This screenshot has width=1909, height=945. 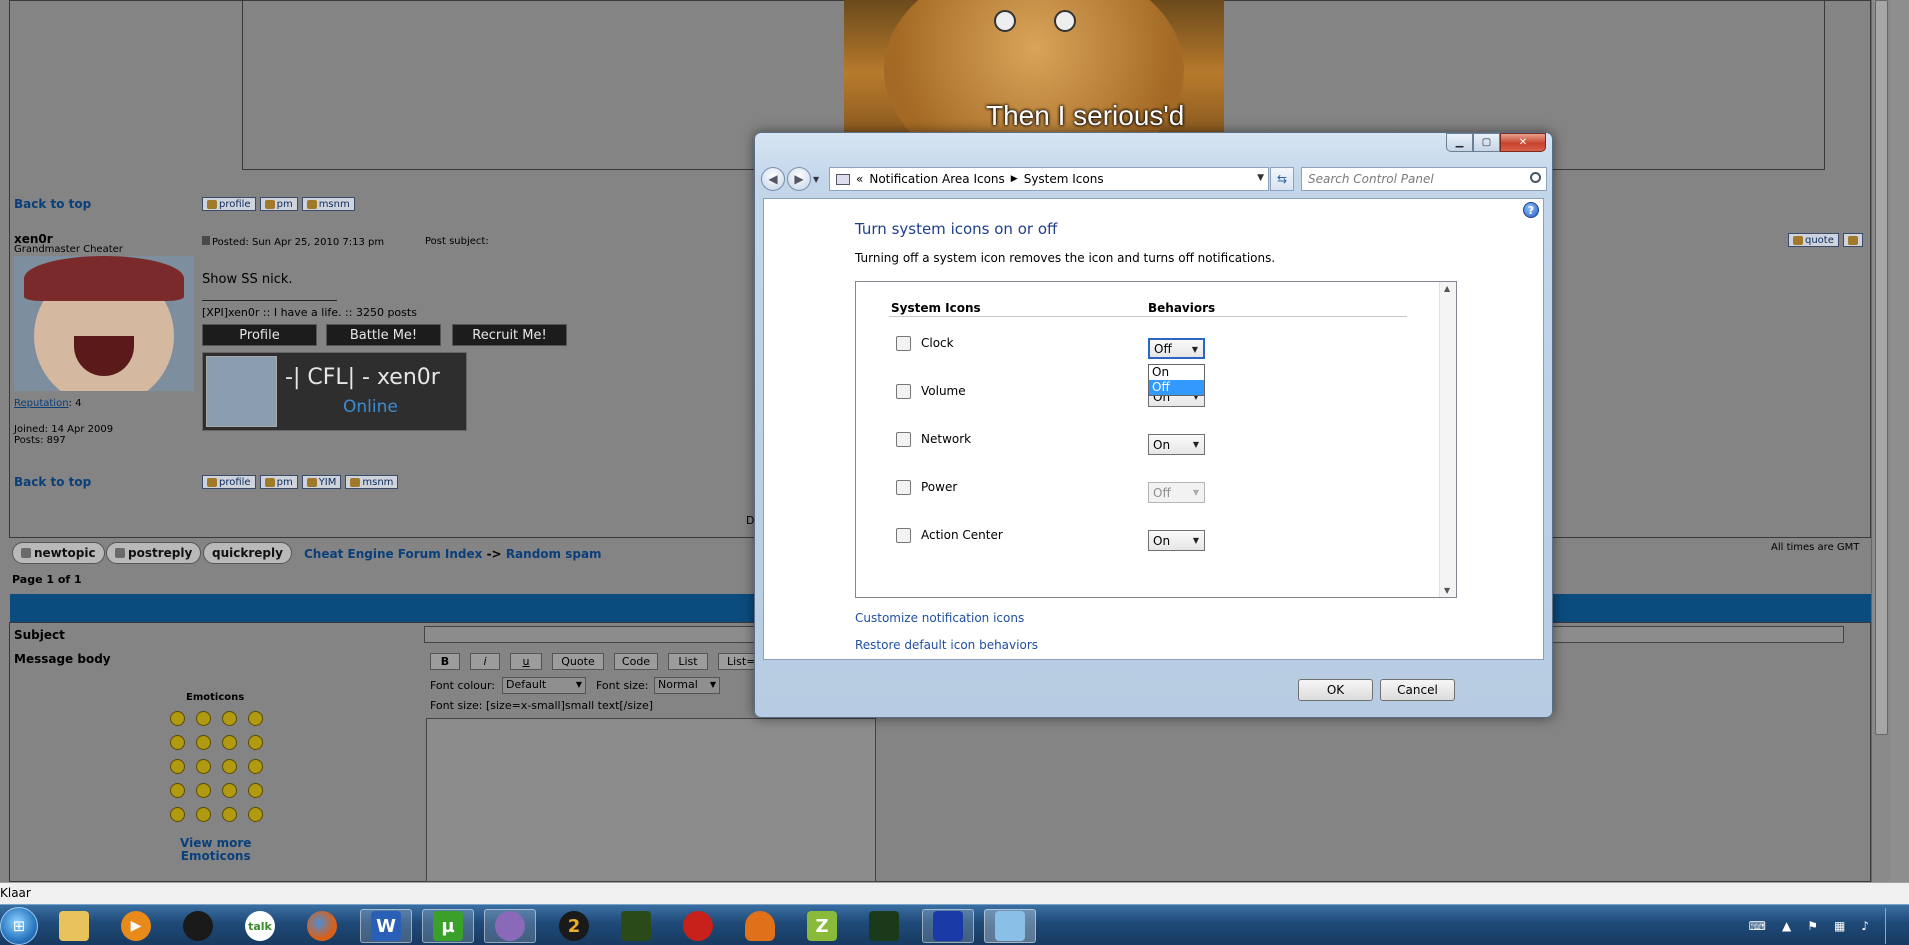 What do you see at coordinates (936, 179) in the screenshot?
I see `breadcrumb-notification-area-icons: Notification Area Icons` at bounding box center [936, 179].